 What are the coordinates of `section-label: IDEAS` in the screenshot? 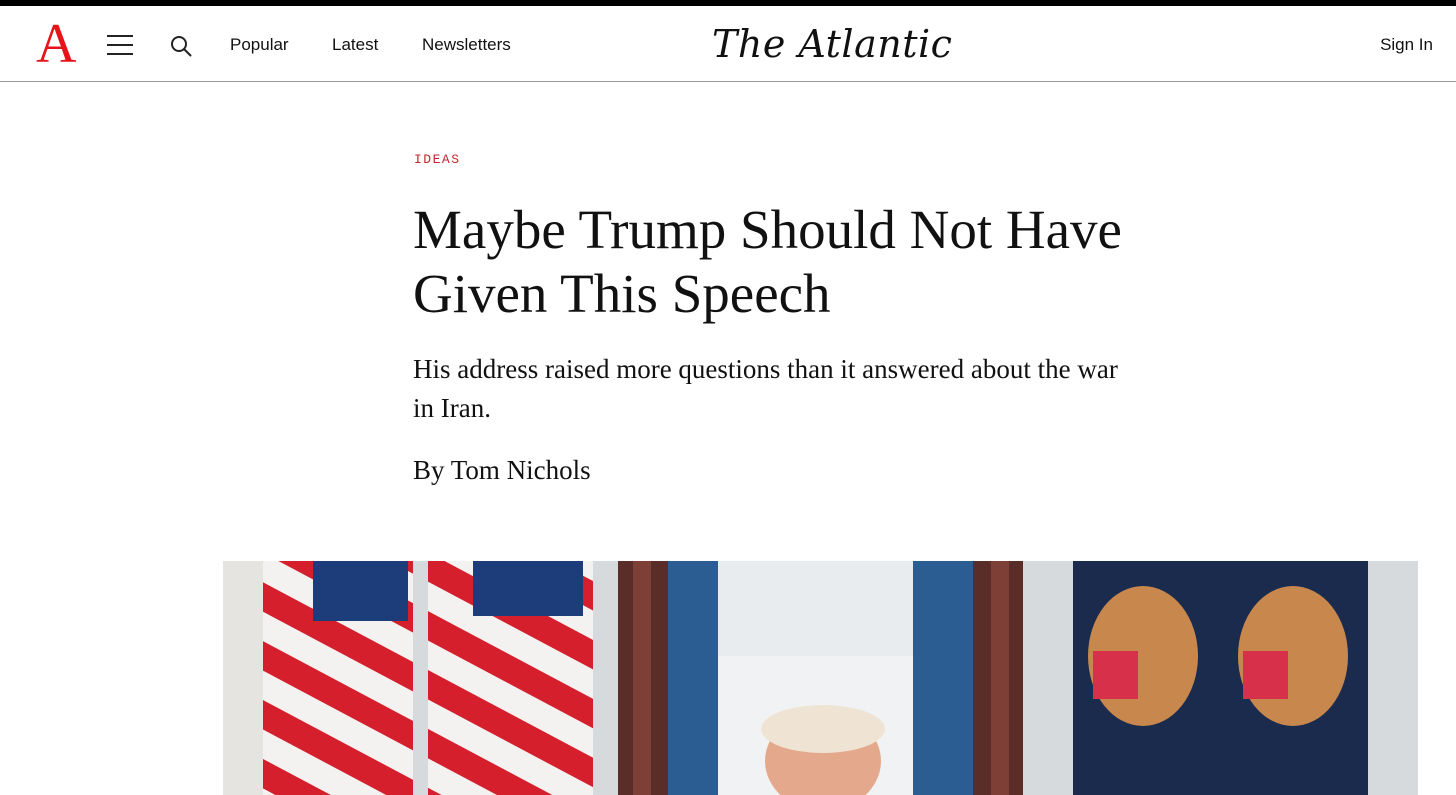 It's located at (437, 159).